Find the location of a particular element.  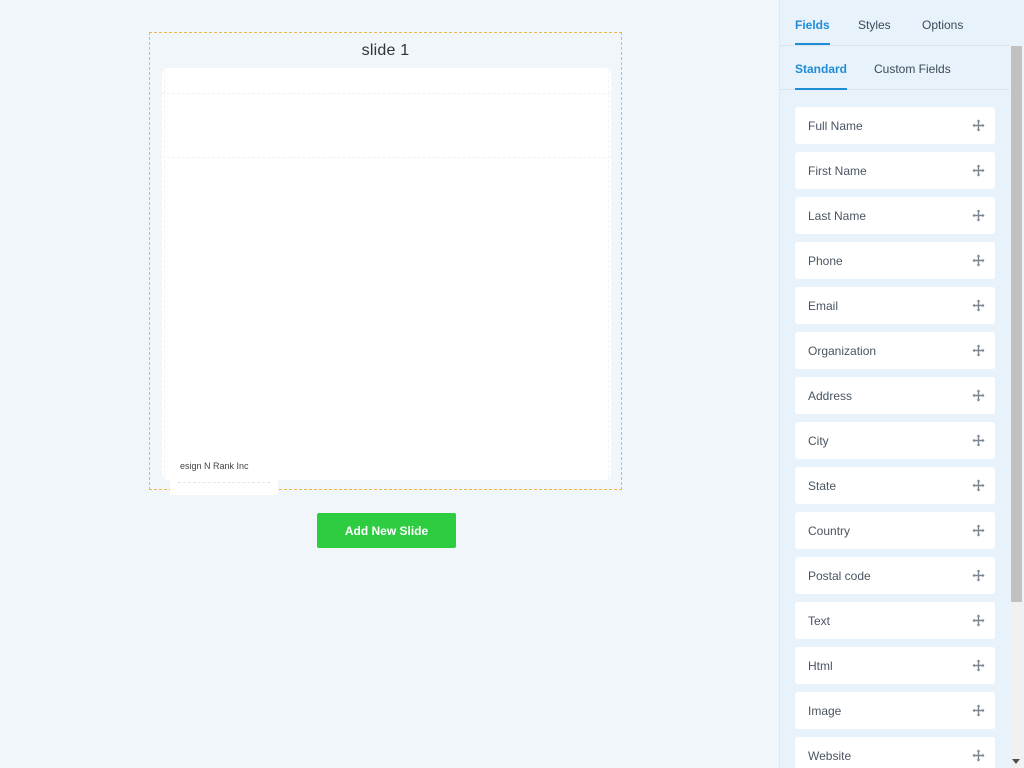

field-item: Address is located at coordinates (895, 395).